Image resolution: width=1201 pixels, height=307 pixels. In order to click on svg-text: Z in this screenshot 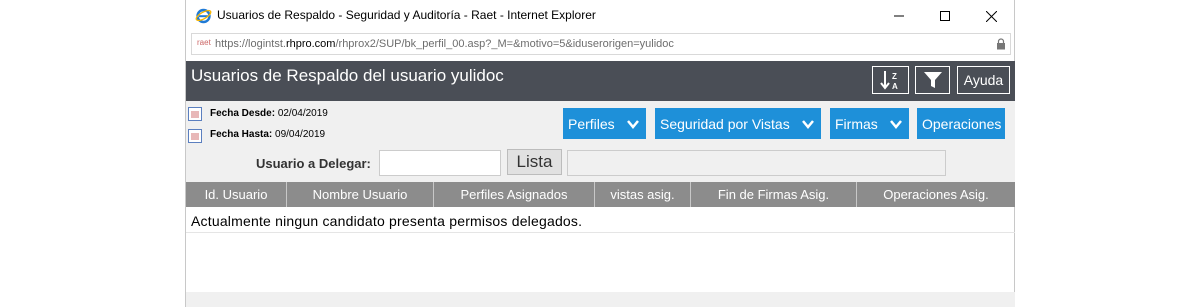, I will do `click(894, 76)`.